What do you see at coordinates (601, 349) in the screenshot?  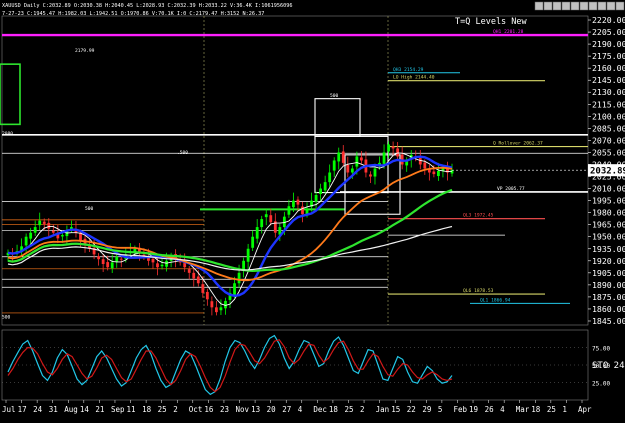 I see `sto-tick-label: 75.00` at bounding box center [601, 349].